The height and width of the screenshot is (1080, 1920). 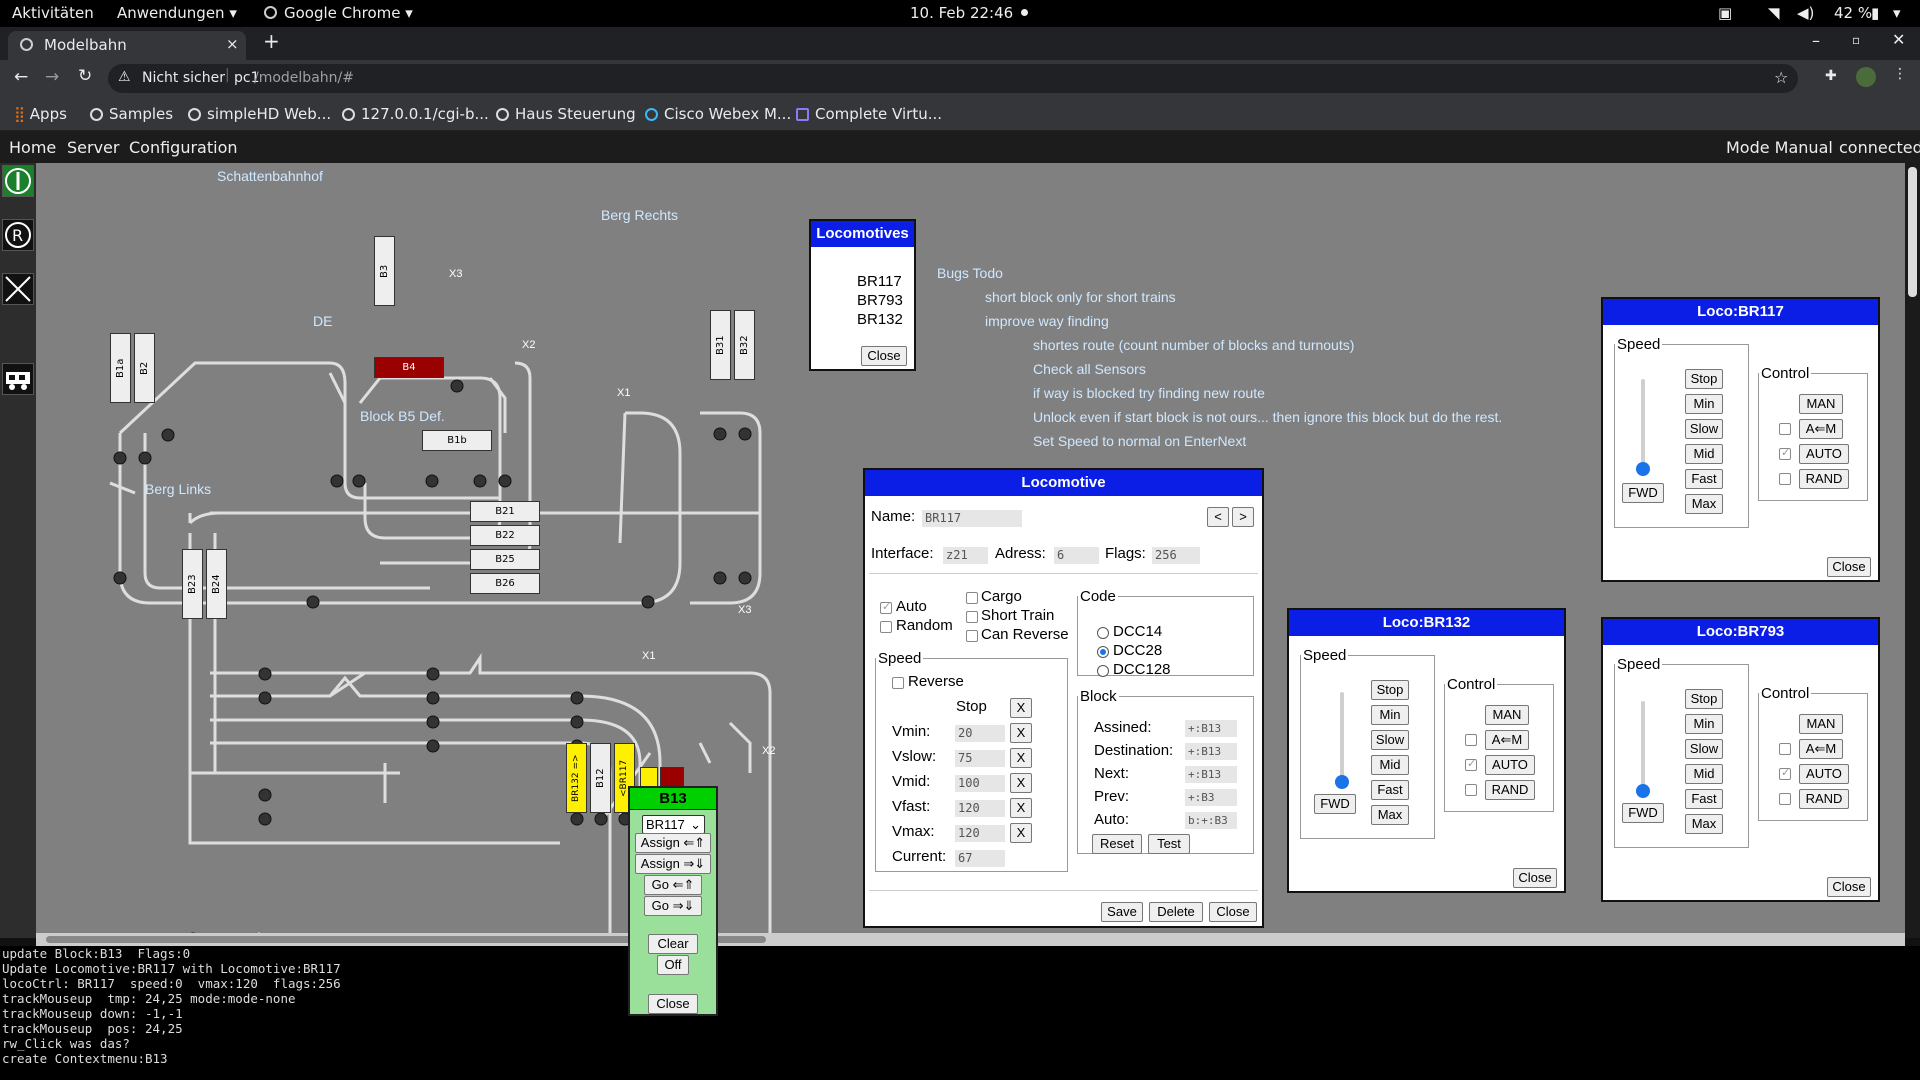 What do you see at coordinates (1390, 690) in the screenshot?
I see `stop-button: Stop` at bounding box center [1390, 690].